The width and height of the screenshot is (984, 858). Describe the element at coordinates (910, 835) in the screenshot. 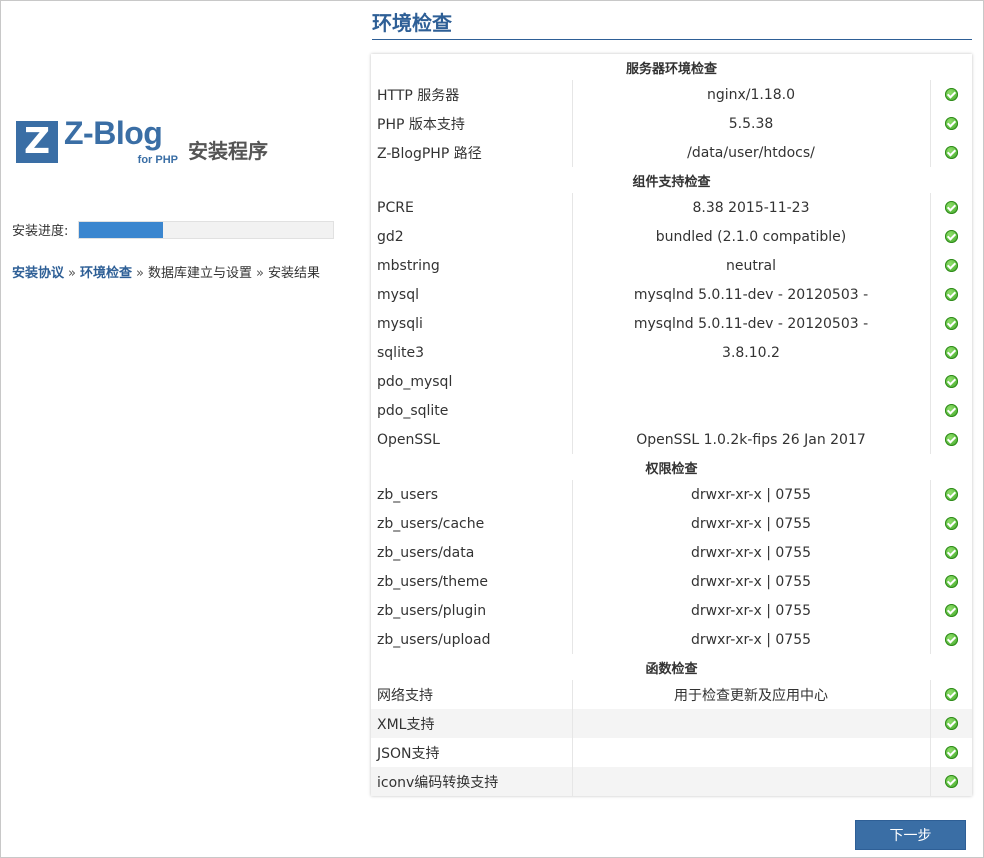

I see `next-step-button: 下一步` at that location.